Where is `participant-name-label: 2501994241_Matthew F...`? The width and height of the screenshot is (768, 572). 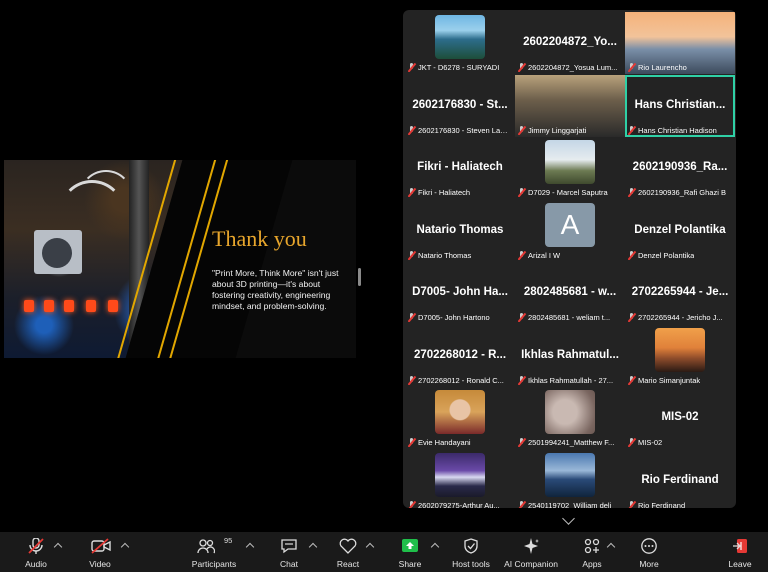 participant-name-label: 2501994241_Matthew F... is located at coordinates (570, 442).